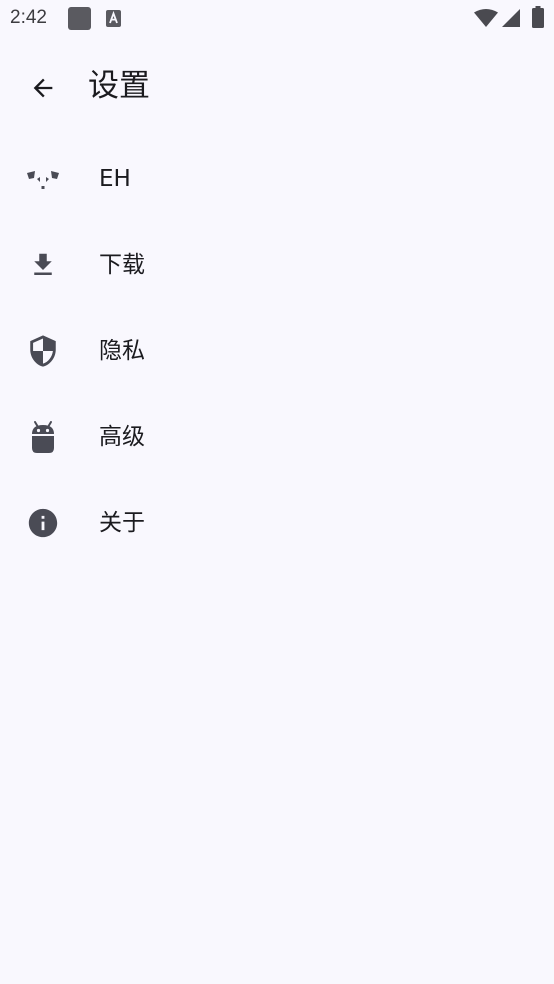 The width and height of the screenshot is (554, 984). Describe the element at coordinates (277, 264) in the screenshot. I see `settings-item-download: 下载` at that location.